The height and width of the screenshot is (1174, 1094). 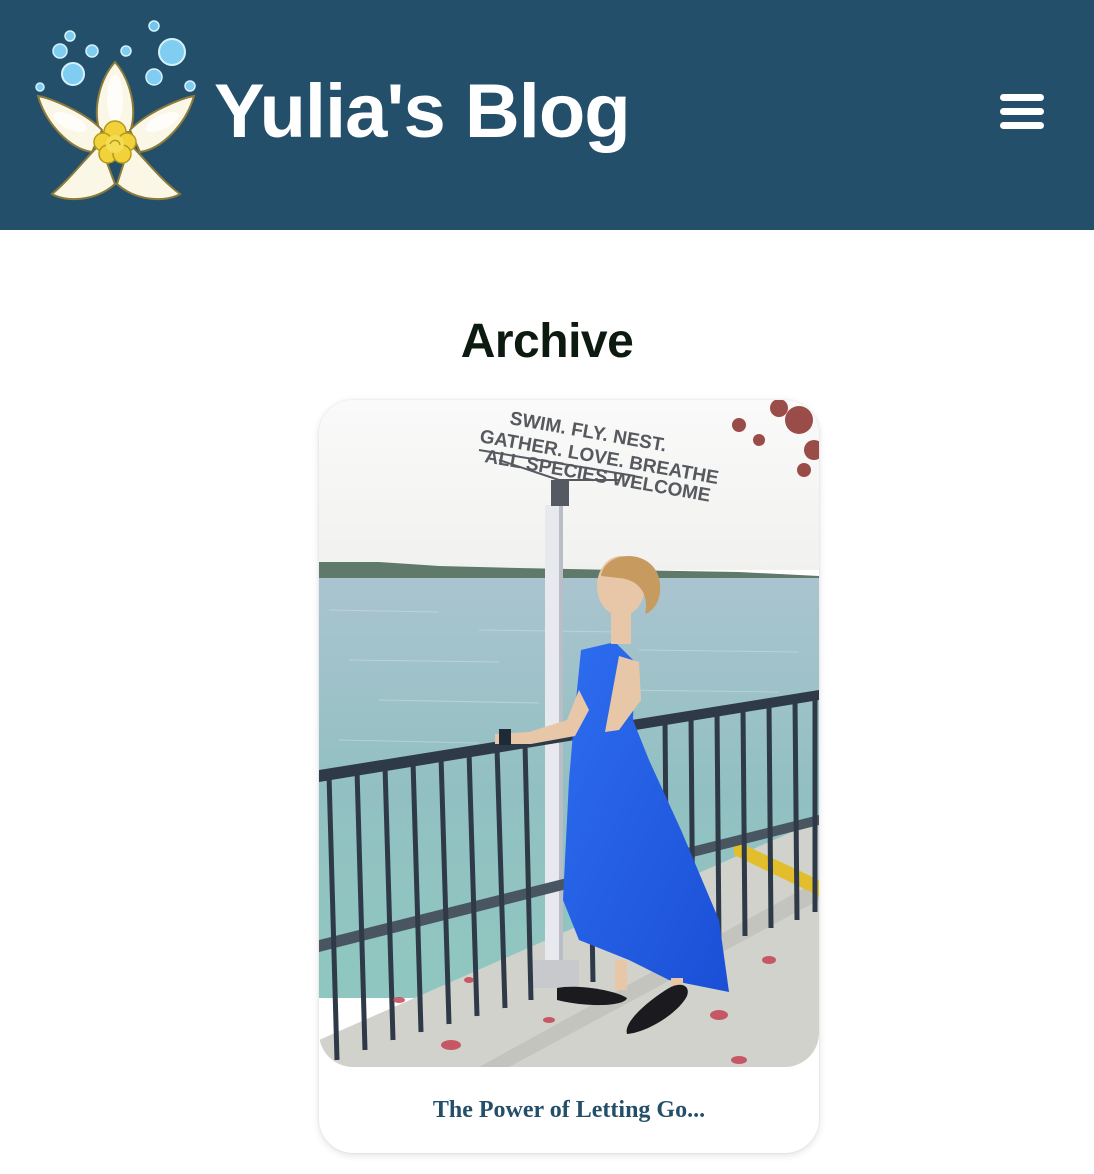 What do you see at coordinates (547, 342) in the screenshot?
I see `page-title: Archive` at bounding box center [547, 342].